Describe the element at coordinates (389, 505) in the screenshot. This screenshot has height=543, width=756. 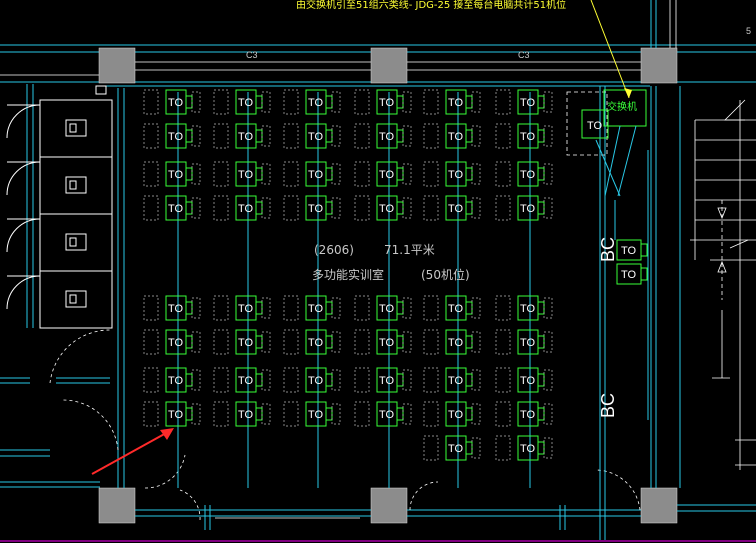
I see `column` at that location.